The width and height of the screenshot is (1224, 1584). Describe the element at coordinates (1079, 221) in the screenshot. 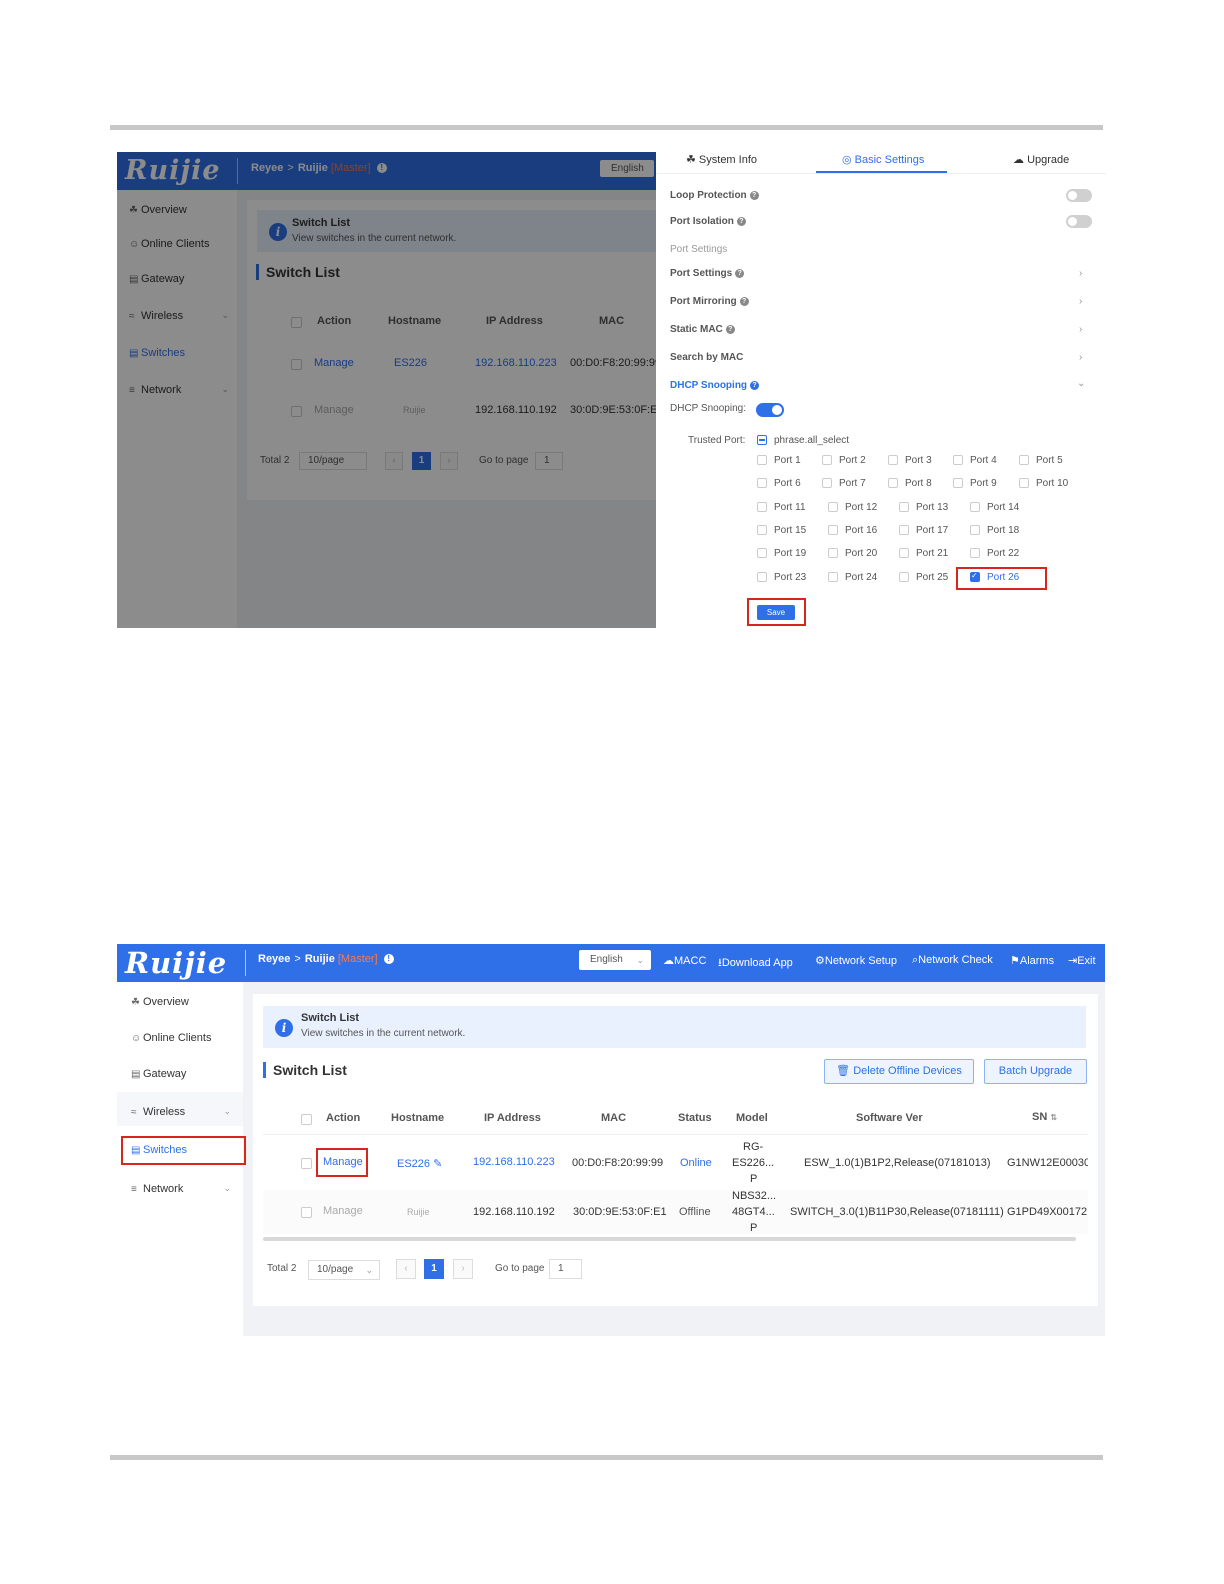

I see `port-isolation-toggle` at that location.